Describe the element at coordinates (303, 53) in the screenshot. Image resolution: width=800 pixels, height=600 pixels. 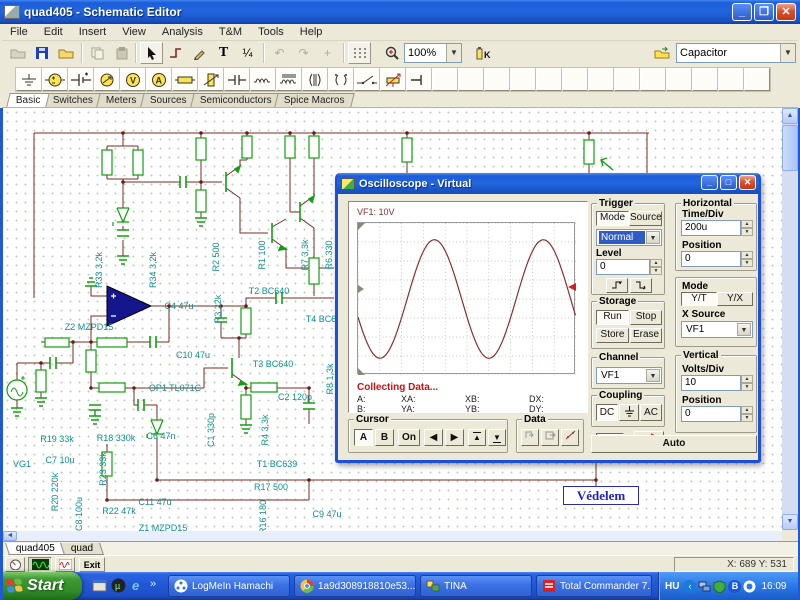
I see `redo-icon: ↷` at that location.